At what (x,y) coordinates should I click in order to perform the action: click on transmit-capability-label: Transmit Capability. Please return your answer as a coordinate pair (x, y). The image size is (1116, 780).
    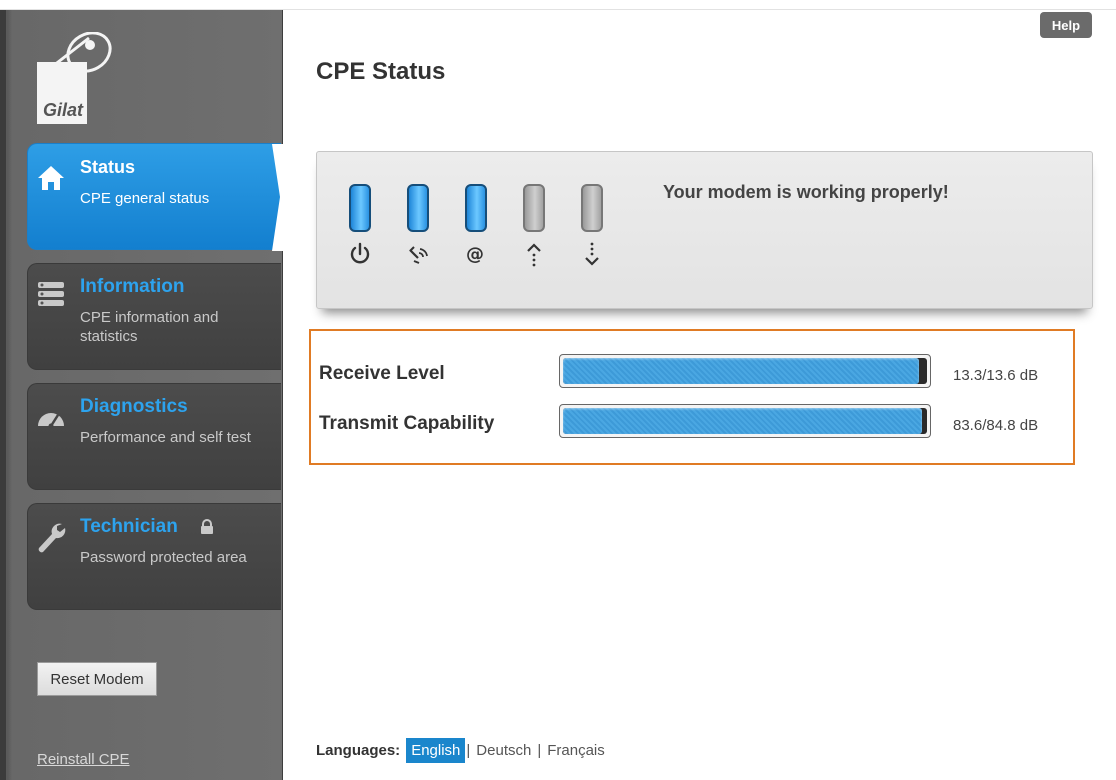
    Looking at the image, I should click on (407, 423).